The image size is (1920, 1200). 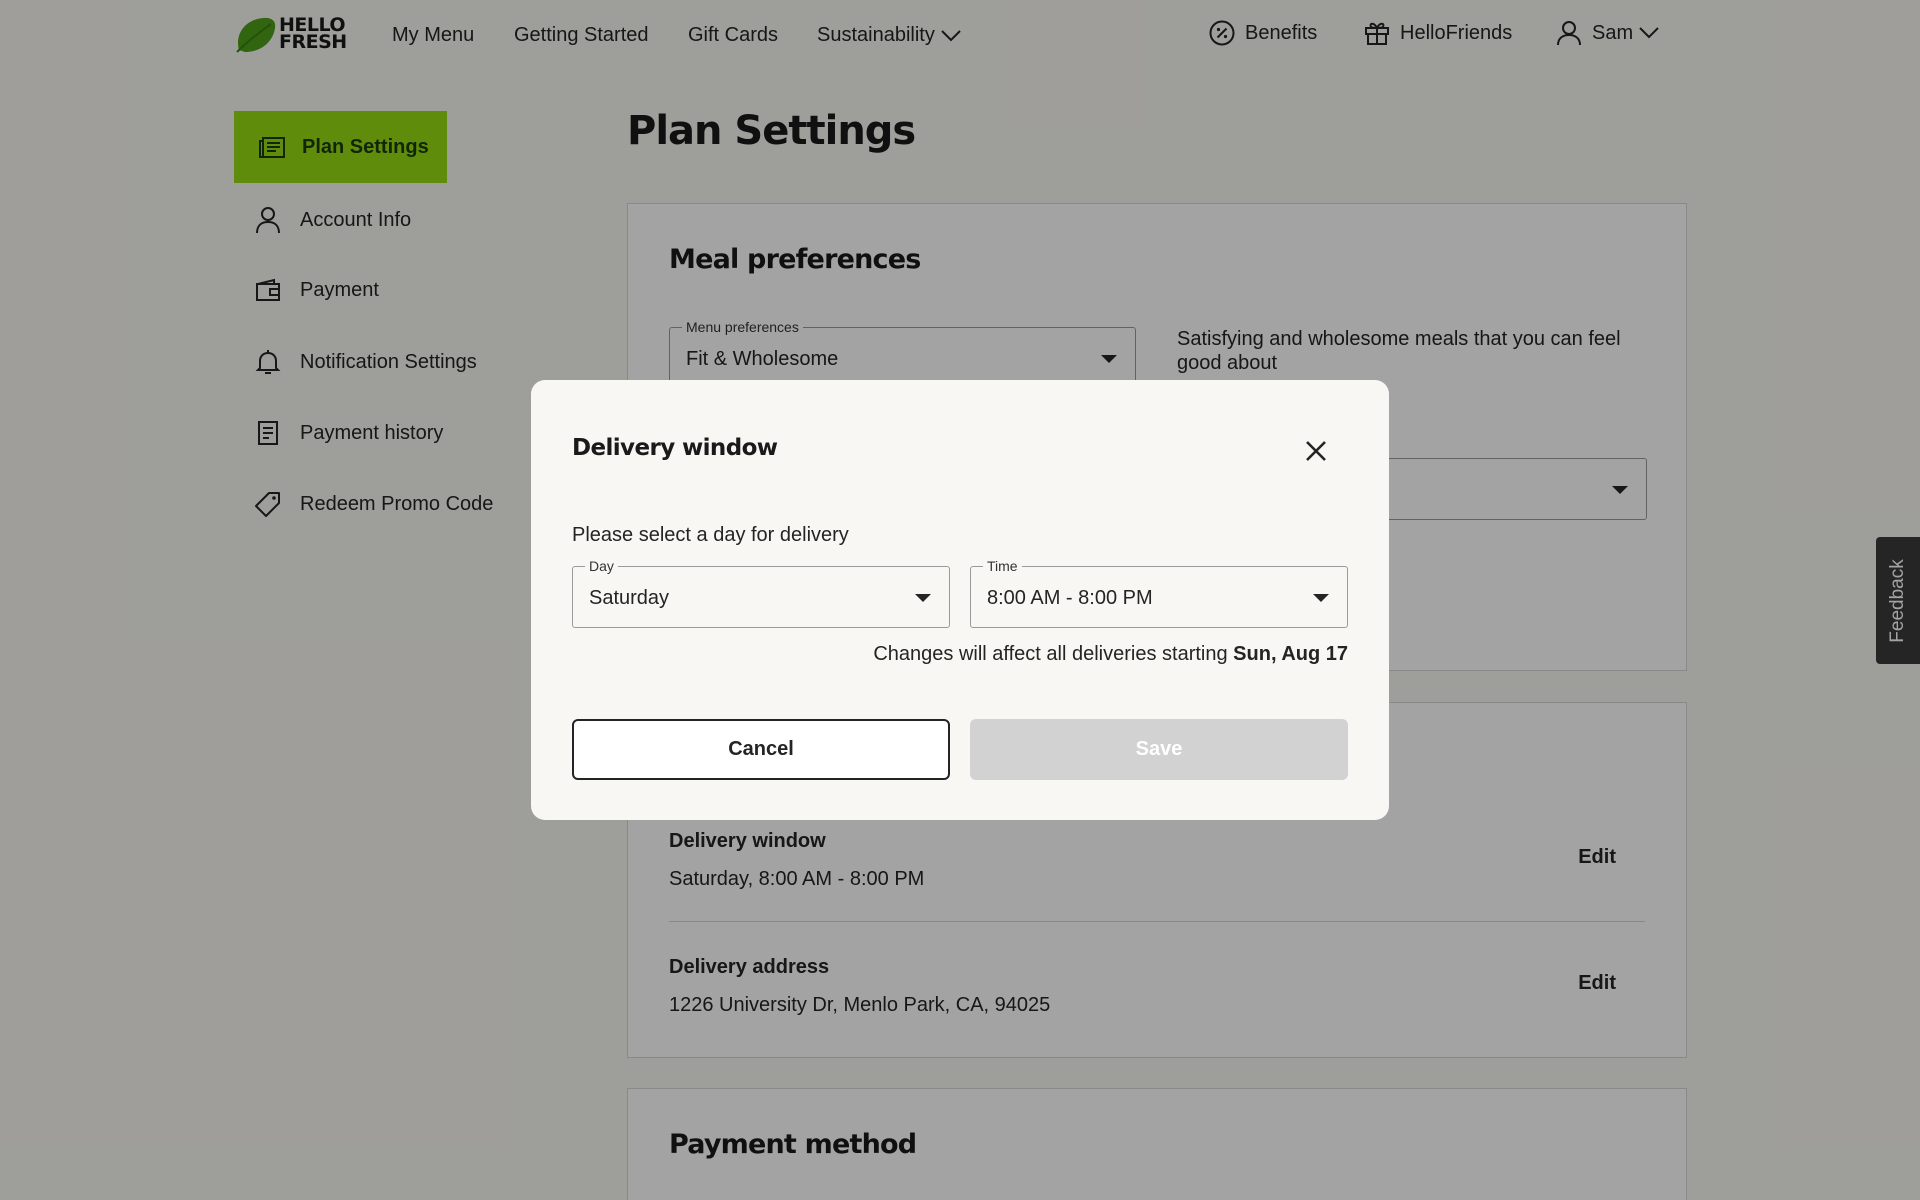 What do you see at coordinates (710, 535) in the screenshot?
I see `modal-prompt: Please select a day for delivery` at bounding box center [710, 535].